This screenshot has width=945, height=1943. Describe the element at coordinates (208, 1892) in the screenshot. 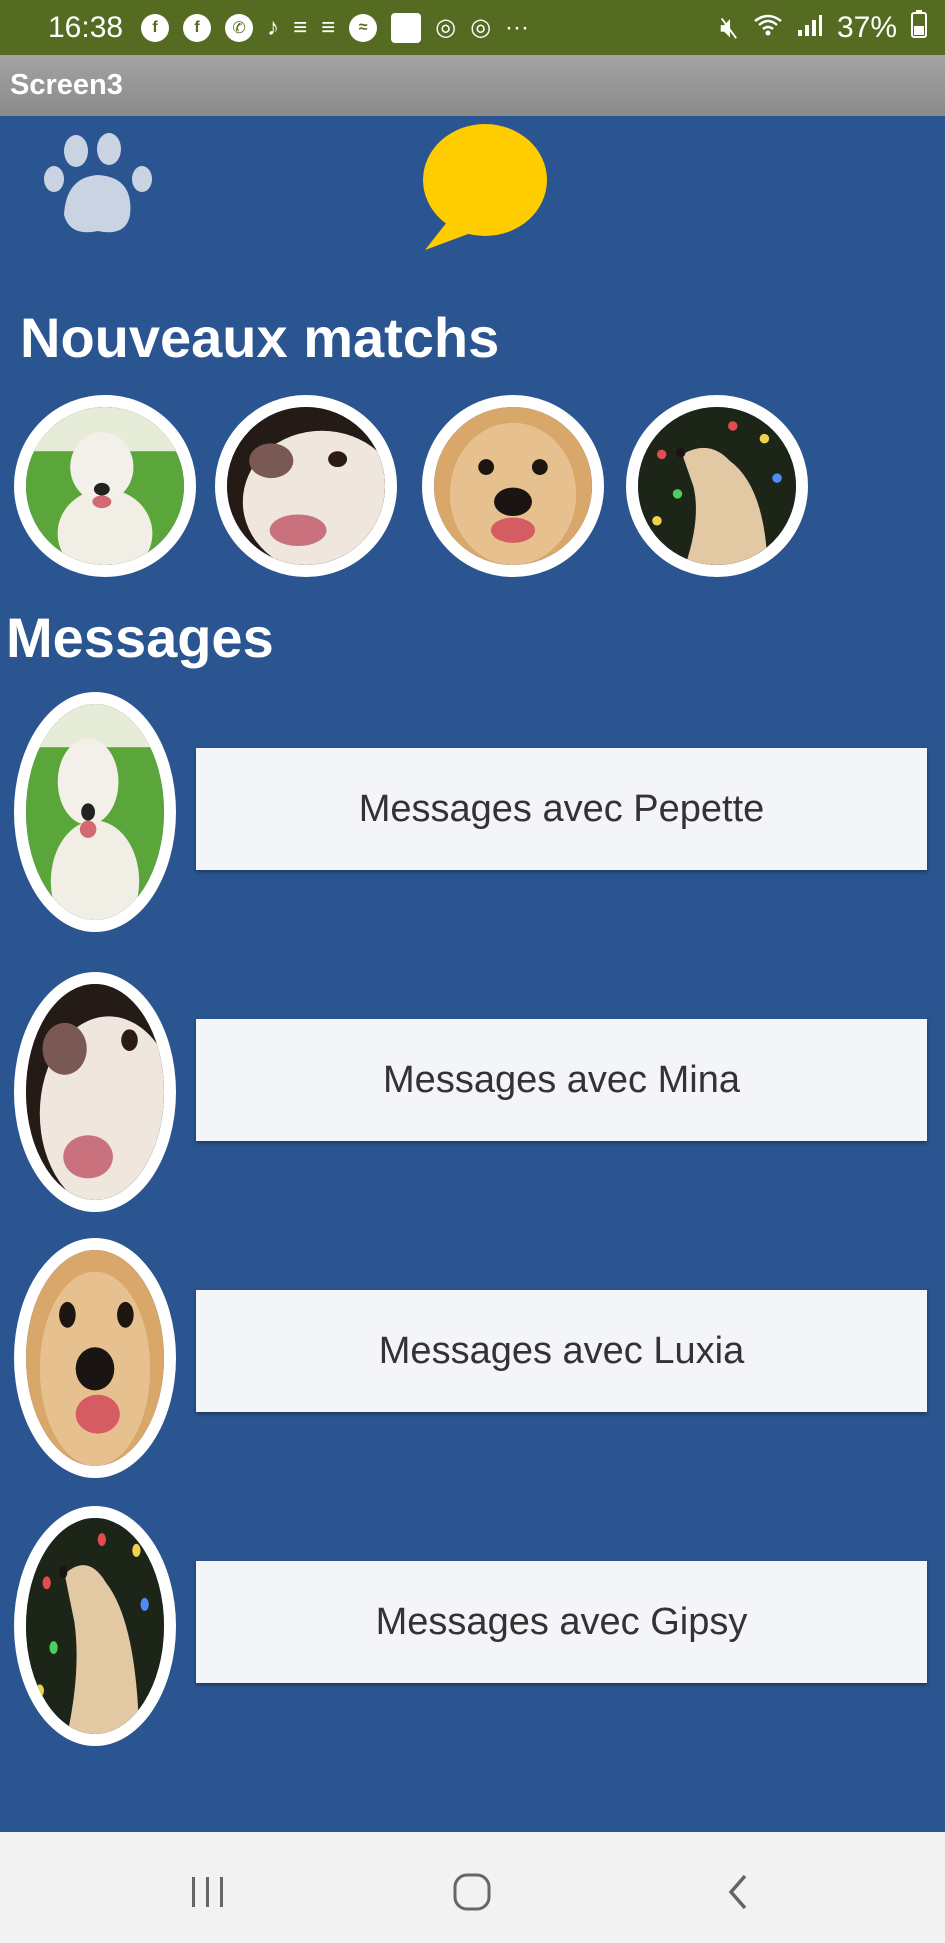

I see `recents-icon` at that location.